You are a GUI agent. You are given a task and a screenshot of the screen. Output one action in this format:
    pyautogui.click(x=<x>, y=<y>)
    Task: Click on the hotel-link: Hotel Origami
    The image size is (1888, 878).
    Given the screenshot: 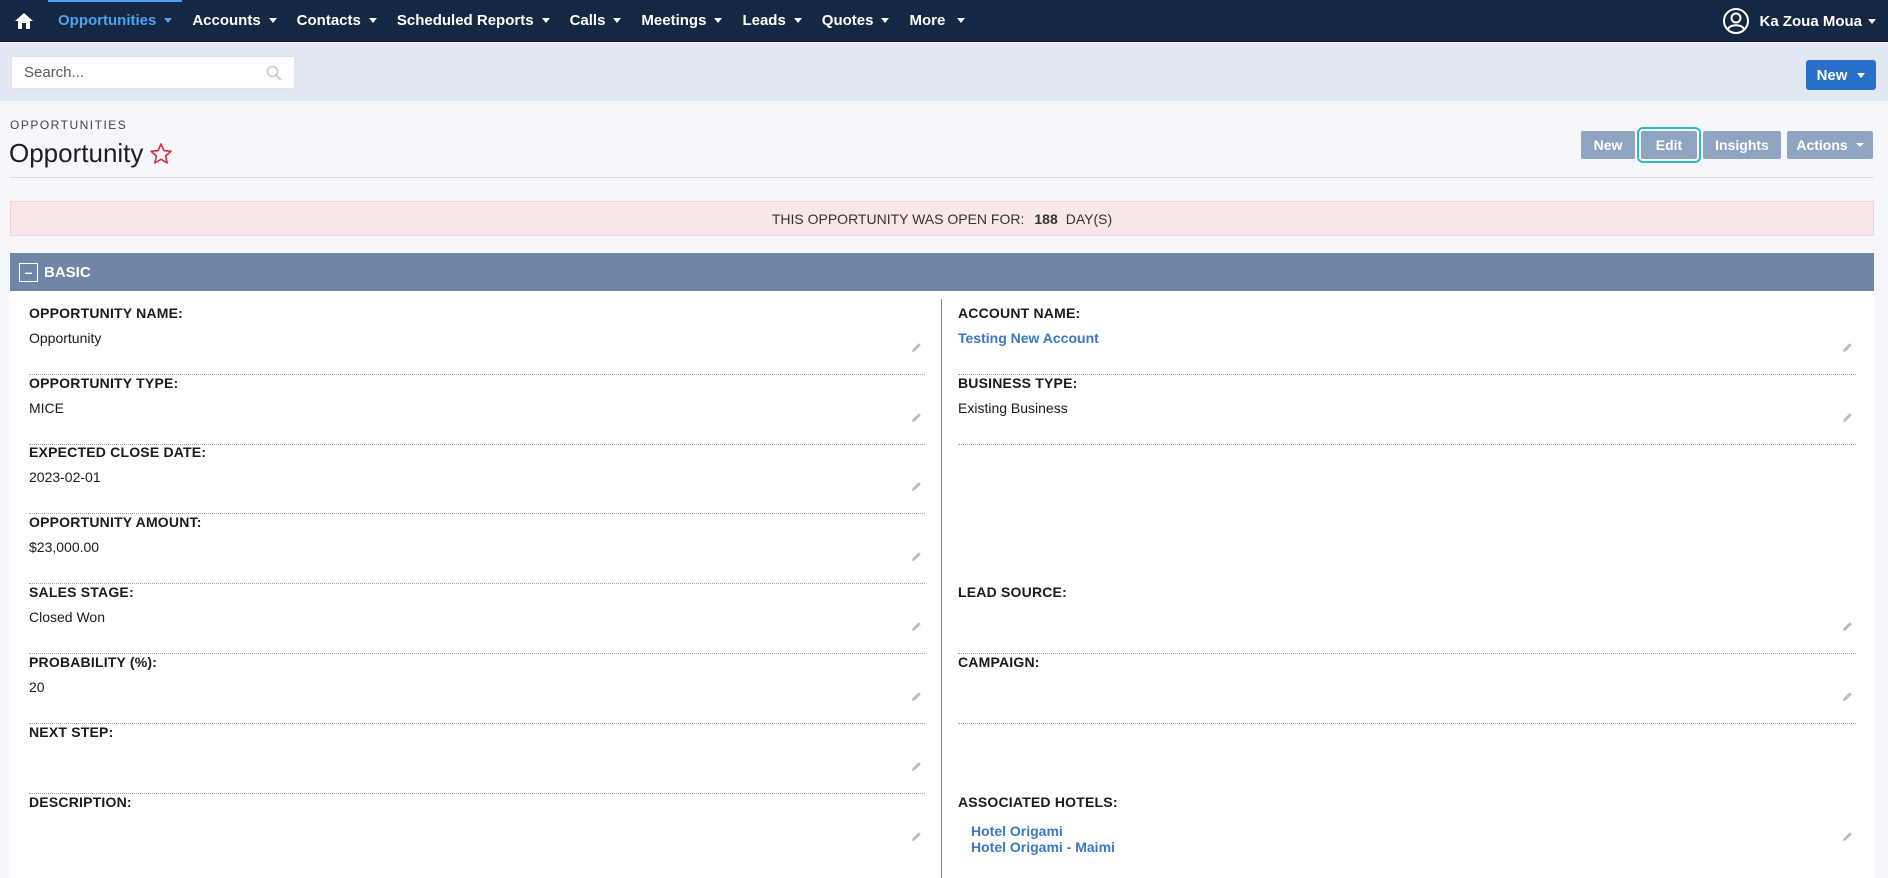 What is the action you would take?
    pyautogui.click(x=1413, y=831)
    